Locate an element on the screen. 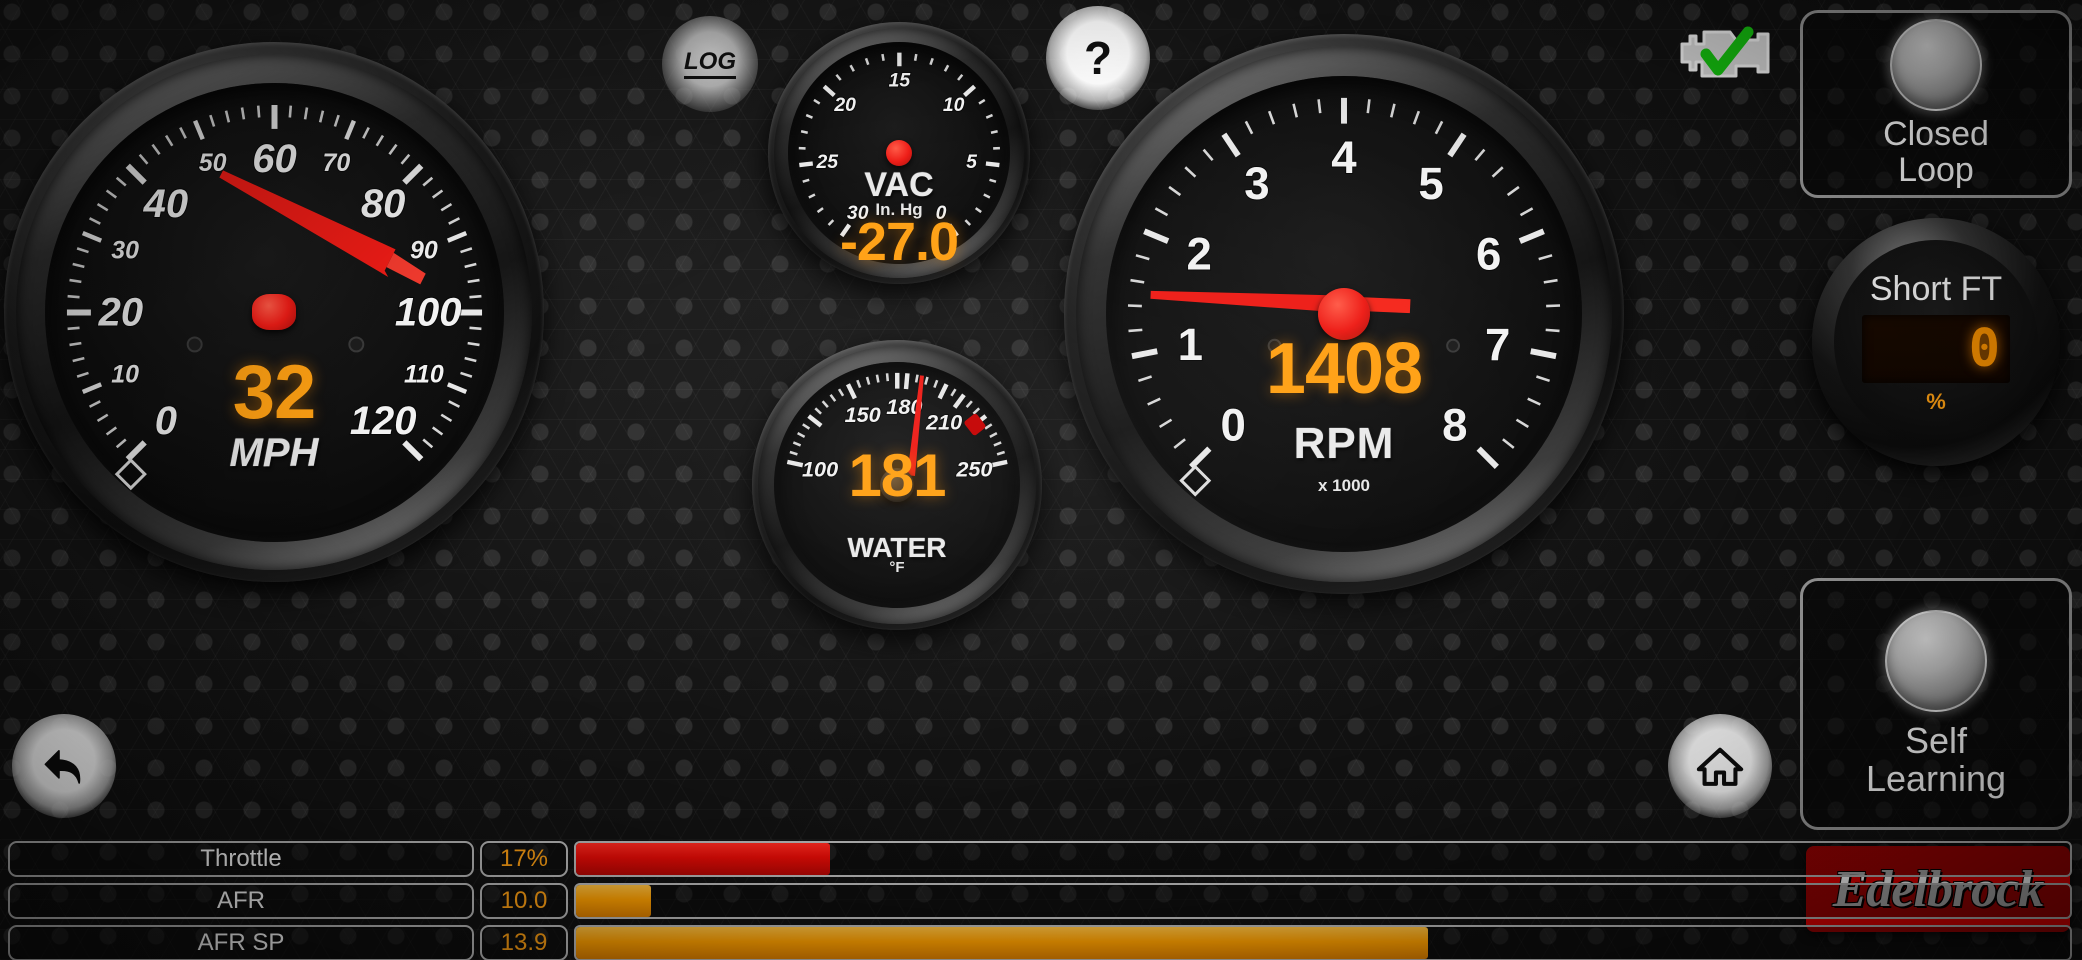  water-temp-gauge: 100 150 180 210 250 181 WATER °F is located at coordinates (897, 485).